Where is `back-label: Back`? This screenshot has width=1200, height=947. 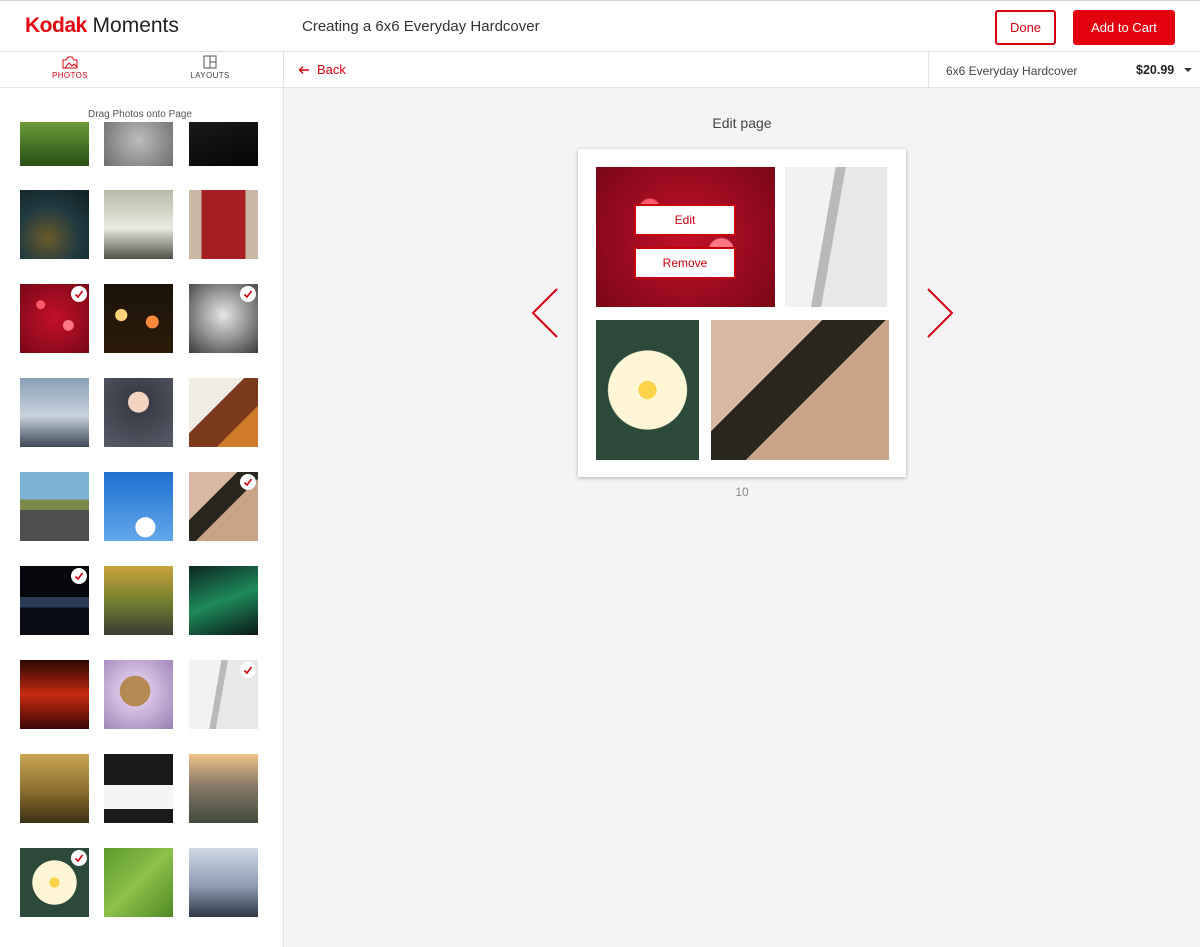
back-label: Back is located at coordinates (331, 69).